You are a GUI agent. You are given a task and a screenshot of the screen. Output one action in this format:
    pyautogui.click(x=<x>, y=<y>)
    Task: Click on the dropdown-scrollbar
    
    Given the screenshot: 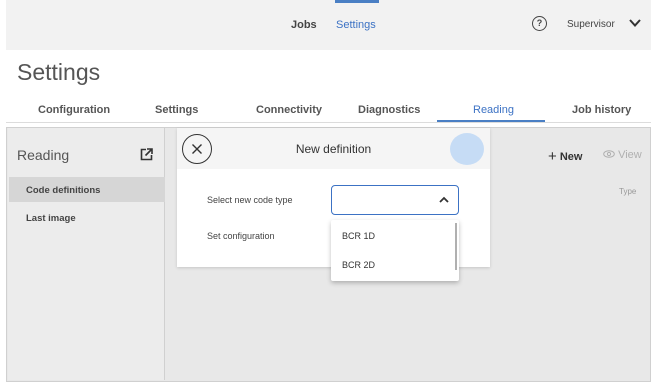 What is the action you would take?
    pyautogui.click(x=456, y=246)
    